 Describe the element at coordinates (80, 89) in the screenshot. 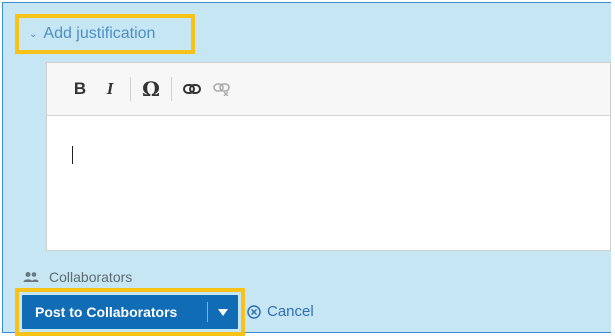

I see `bold-button: B` at that location.